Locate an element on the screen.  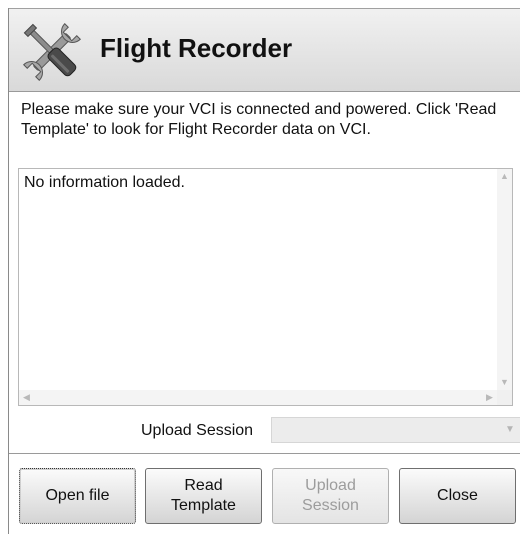
upload-session-label: Upload Session is located at coordinates (197, 430).